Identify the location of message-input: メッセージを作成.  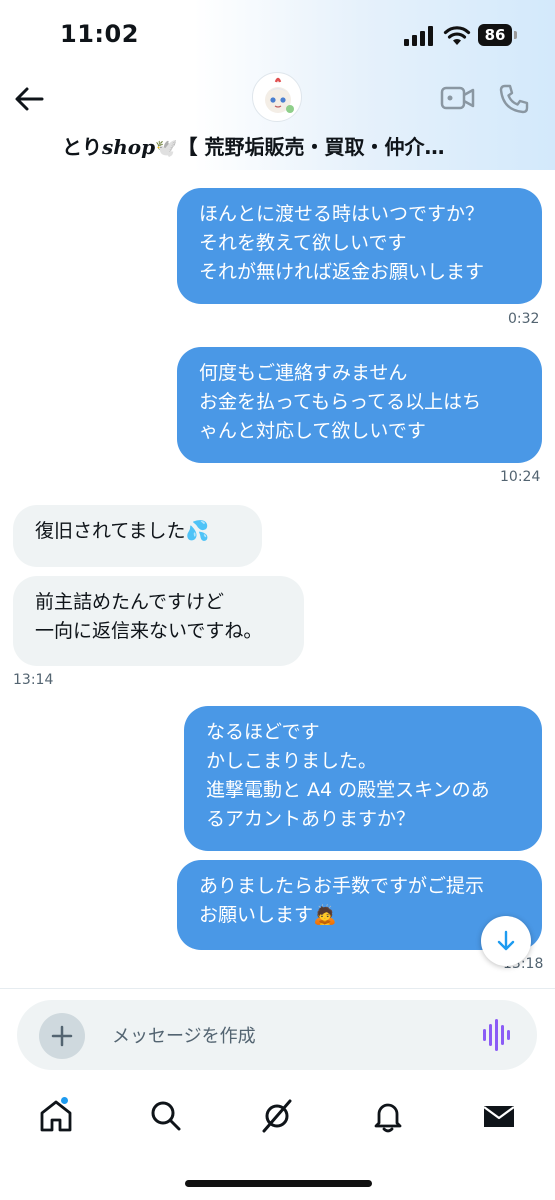
(184, 1035).